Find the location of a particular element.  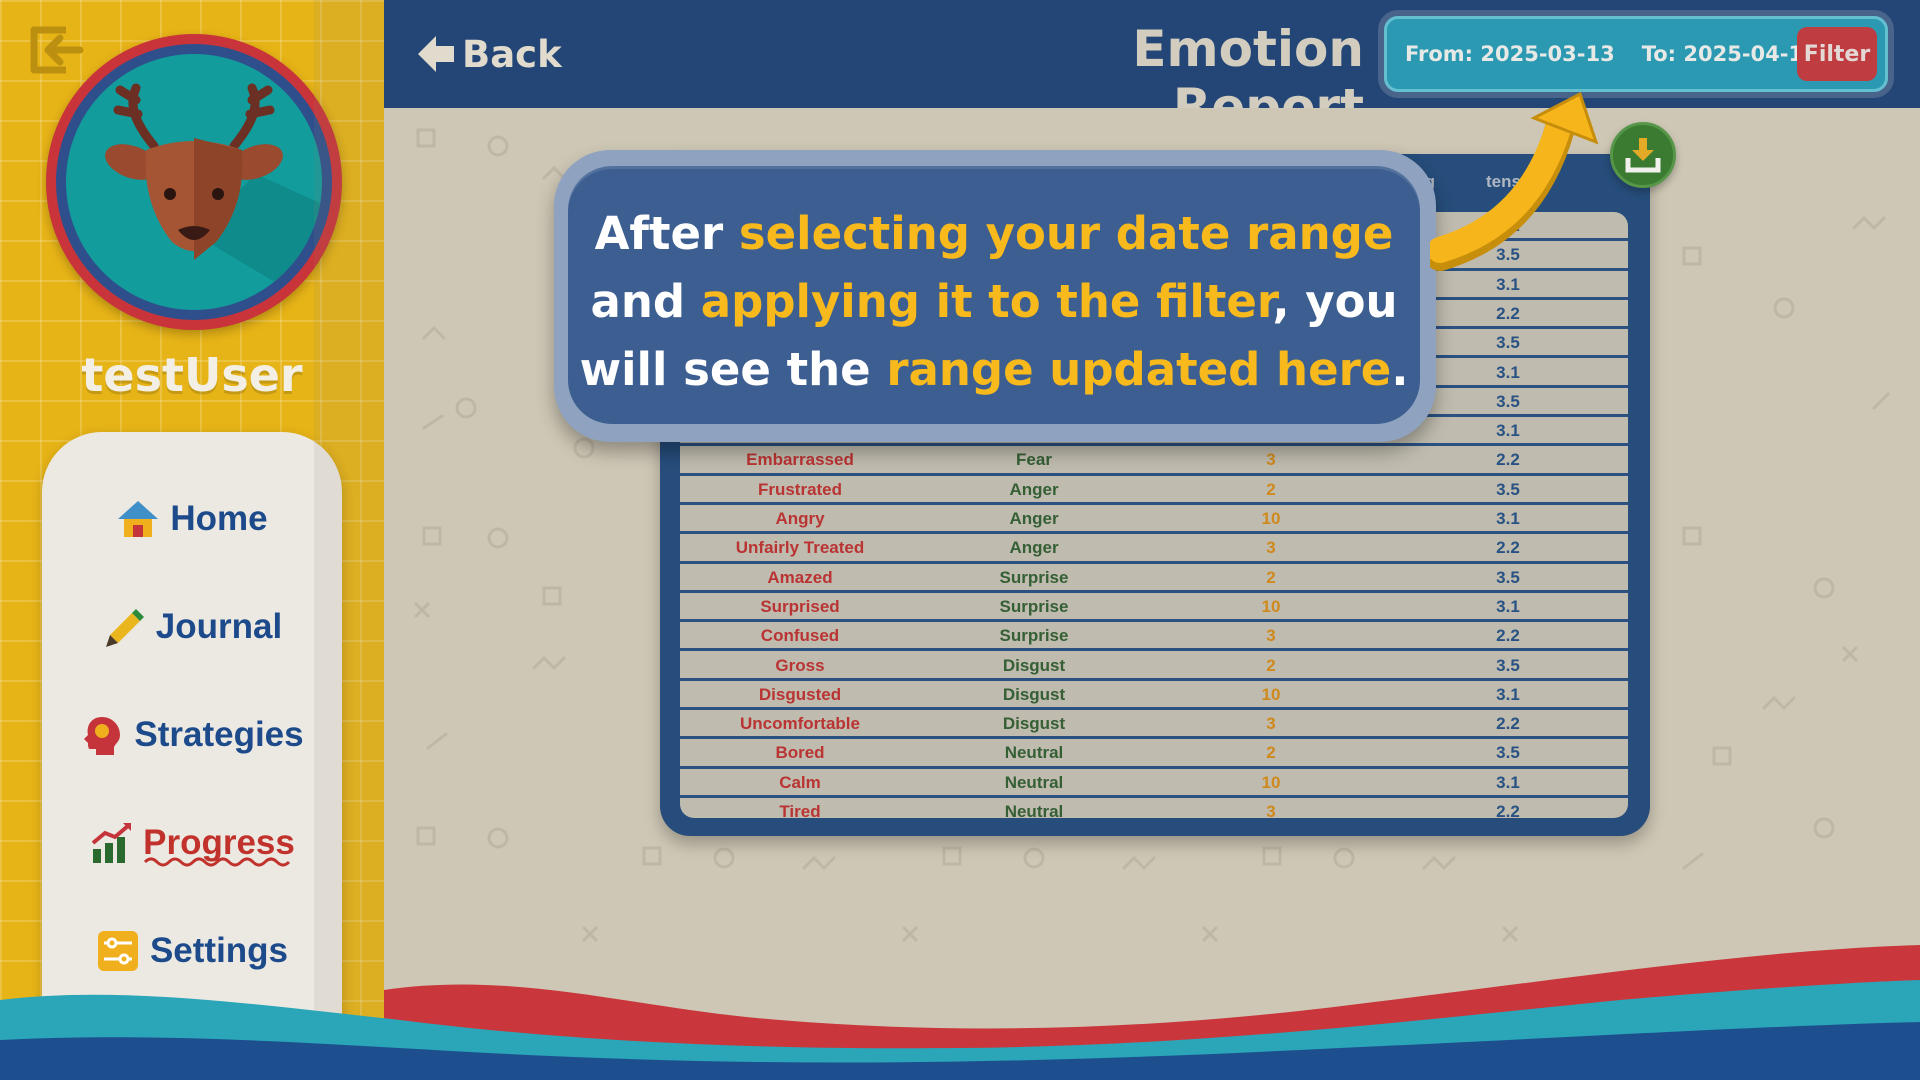

avatar is located at coordinates (194, 182).